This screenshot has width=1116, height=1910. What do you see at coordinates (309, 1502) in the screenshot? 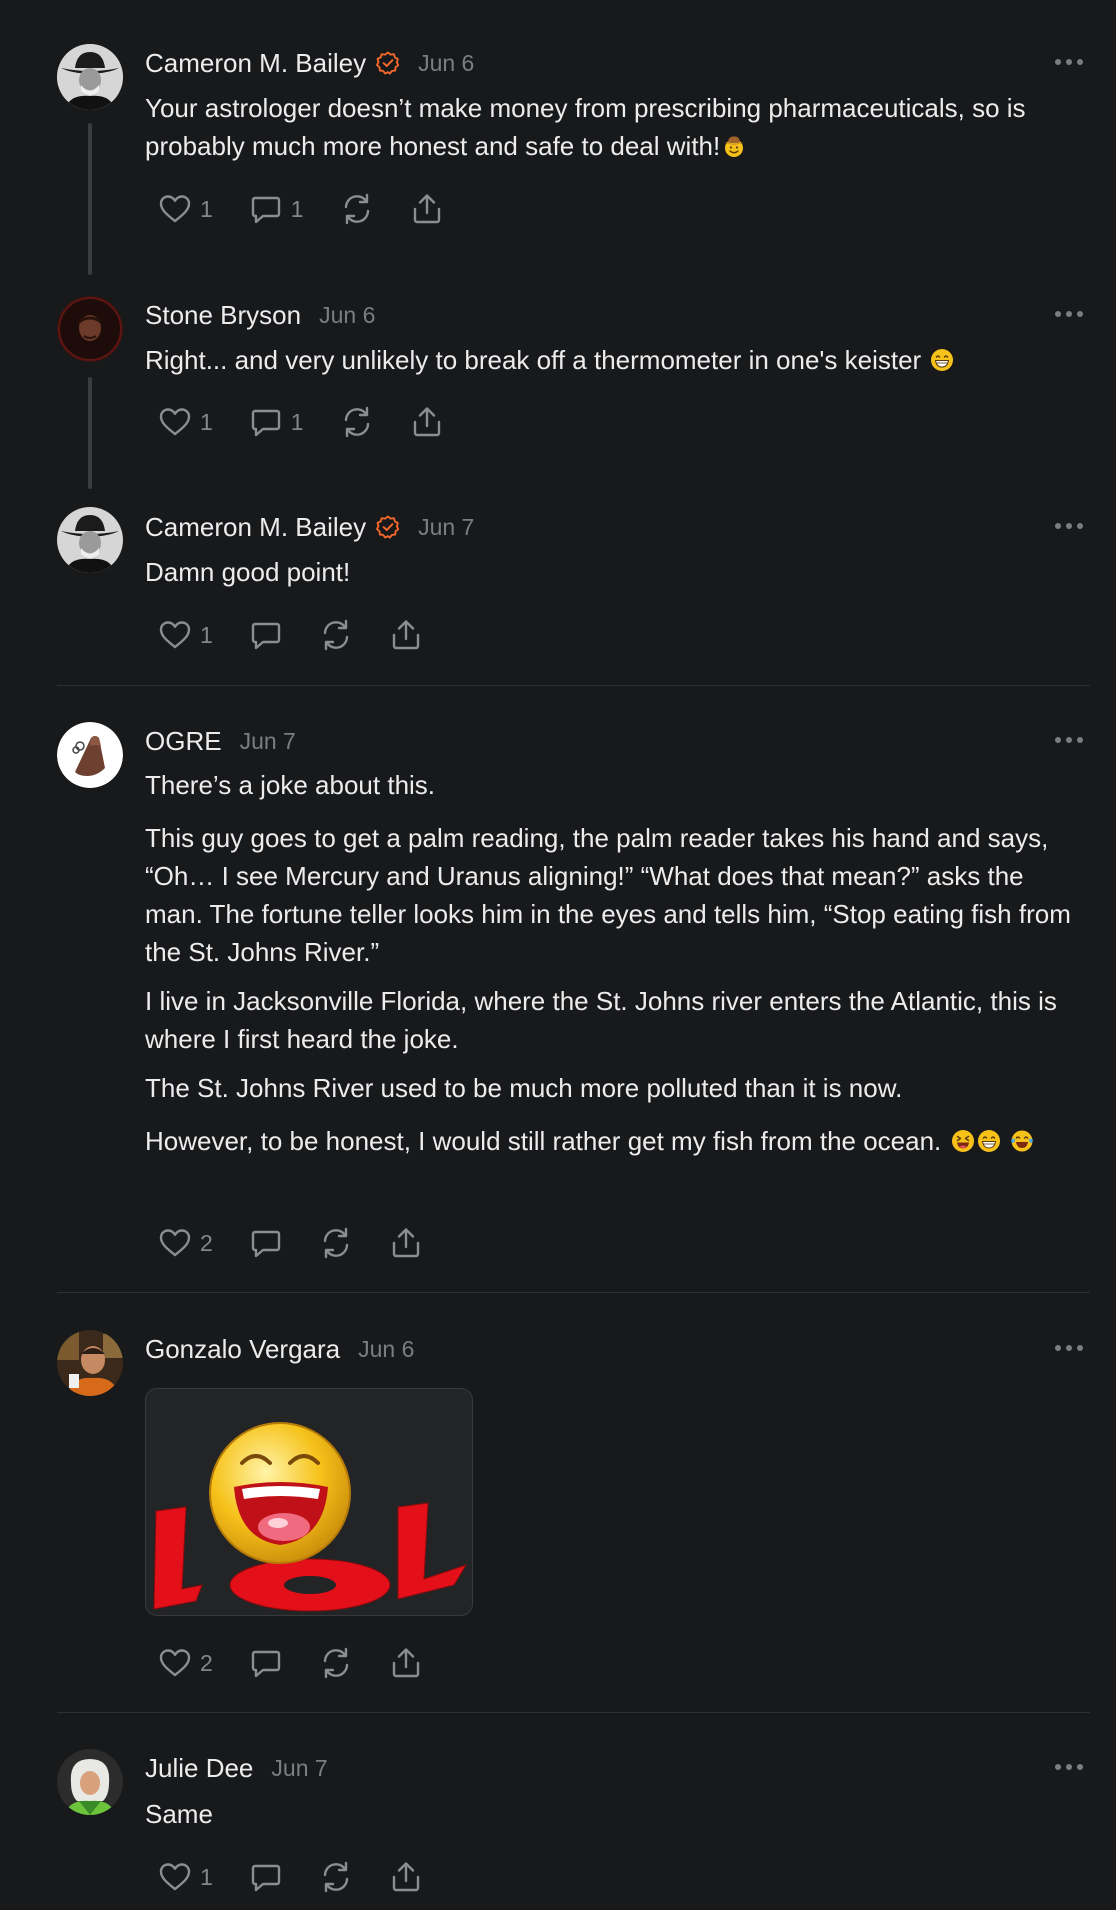
I see `lol-laughing-smiley-image` at bounding box center [309, 1502].